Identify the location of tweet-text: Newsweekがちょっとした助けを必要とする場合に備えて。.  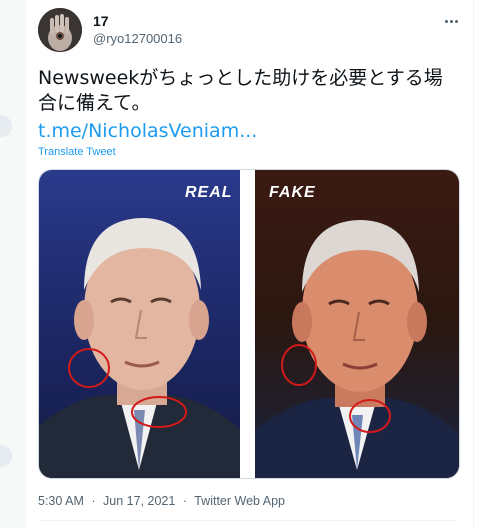
(240, 90).